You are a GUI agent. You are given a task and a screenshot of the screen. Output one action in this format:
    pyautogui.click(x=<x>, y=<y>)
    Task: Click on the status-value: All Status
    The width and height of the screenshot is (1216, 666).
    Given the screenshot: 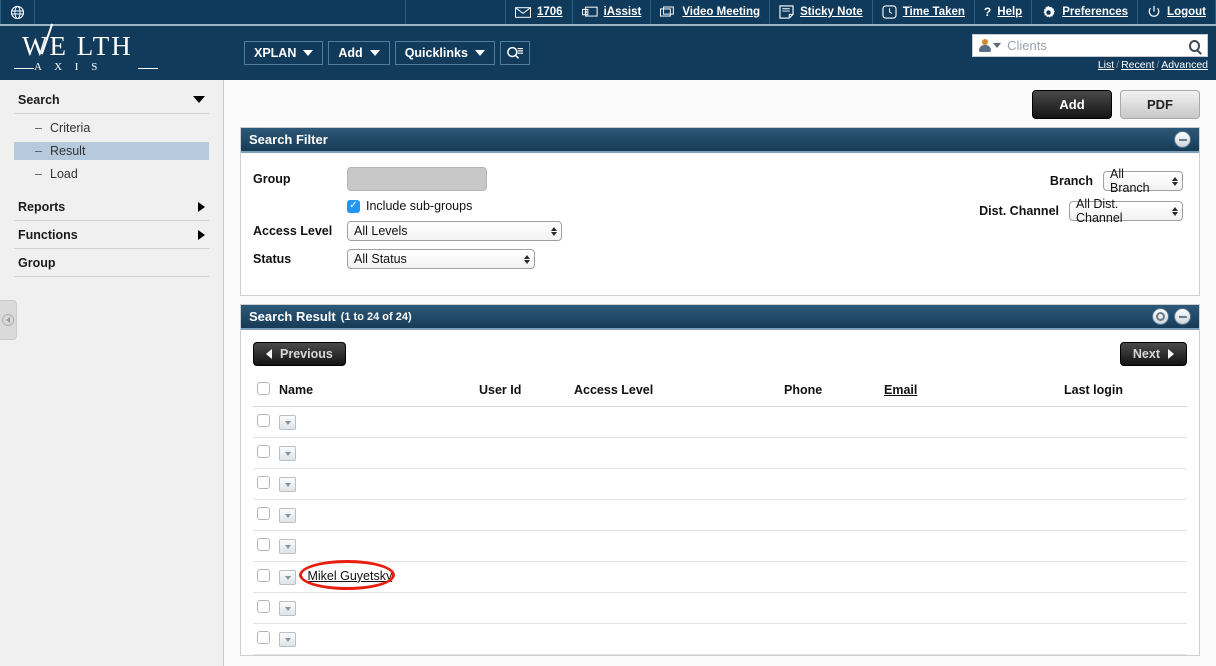 What is the action you would take?
    pyautogui.click(x=380, y=259)
    